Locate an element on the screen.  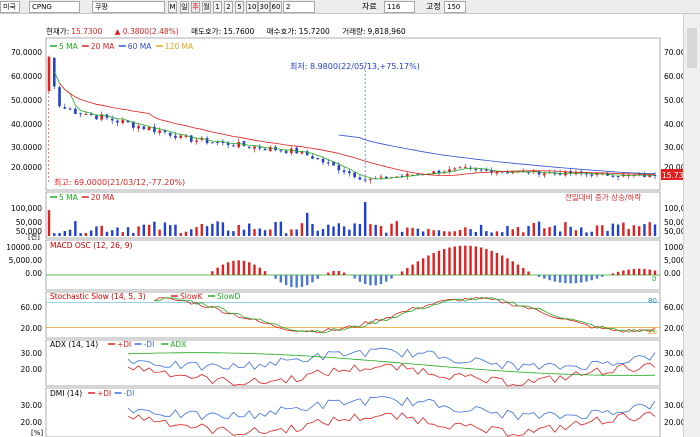
period-5-button: 5 is located at coordinates (239, 7).